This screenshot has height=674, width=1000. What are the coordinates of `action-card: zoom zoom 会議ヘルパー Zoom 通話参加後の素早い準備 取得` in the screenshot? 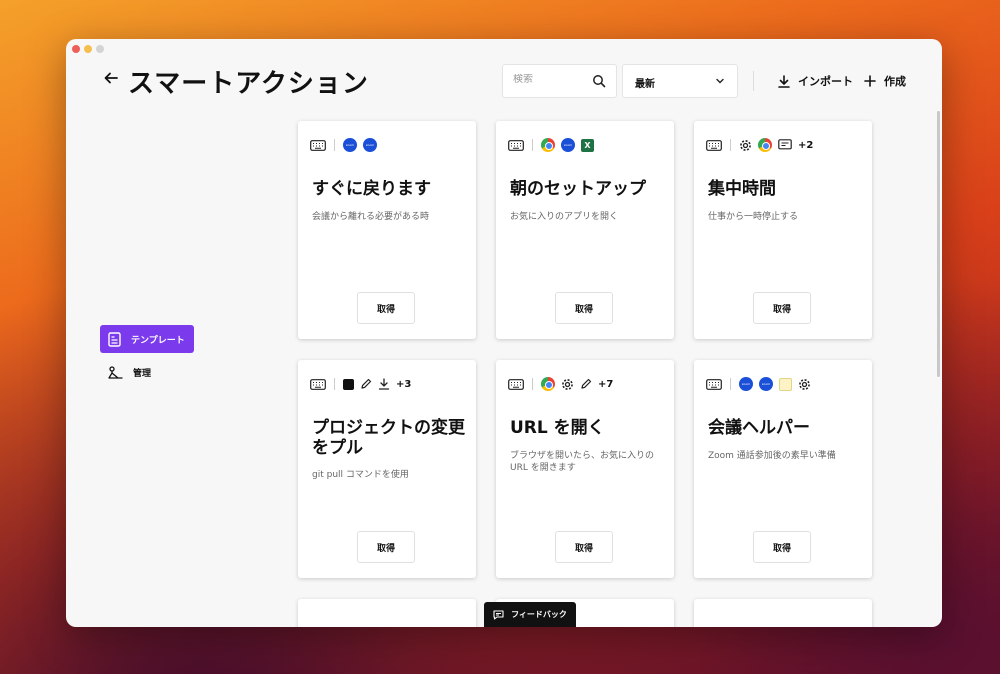 It's located at (783, 469).